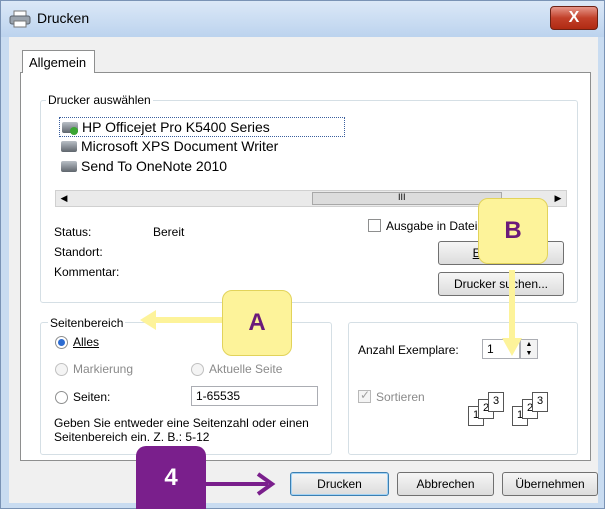 The height and width of the screenshot is (509, 605). What do you see at coordinates (73, 232) in the screenshot?
I see `status-label: Status:` at bounding box center [73, 232].